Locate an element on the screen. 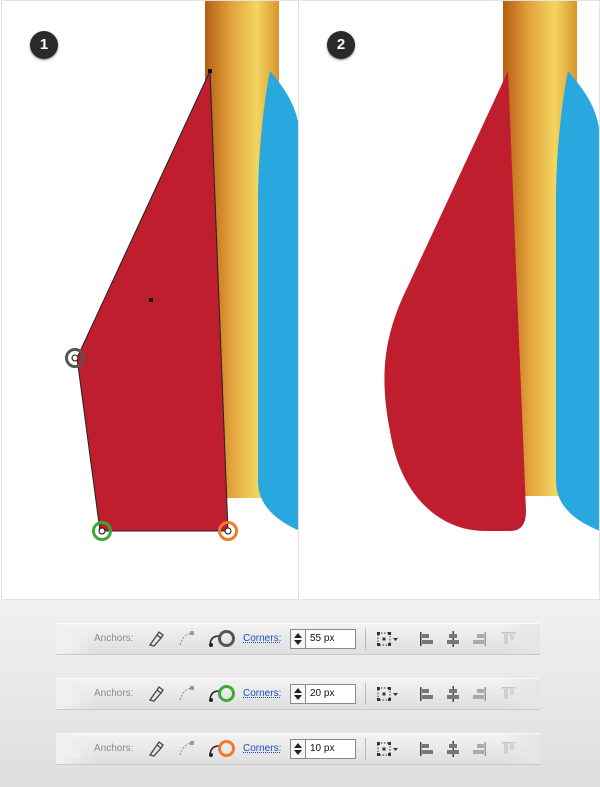  center-point is located at coordinates (151, 300).